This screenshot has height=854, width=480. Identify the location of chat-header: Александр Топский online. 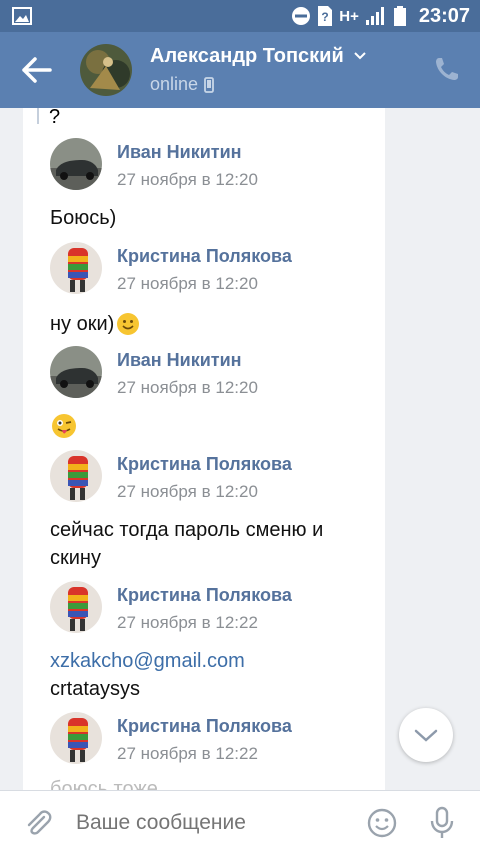
(240, 70).